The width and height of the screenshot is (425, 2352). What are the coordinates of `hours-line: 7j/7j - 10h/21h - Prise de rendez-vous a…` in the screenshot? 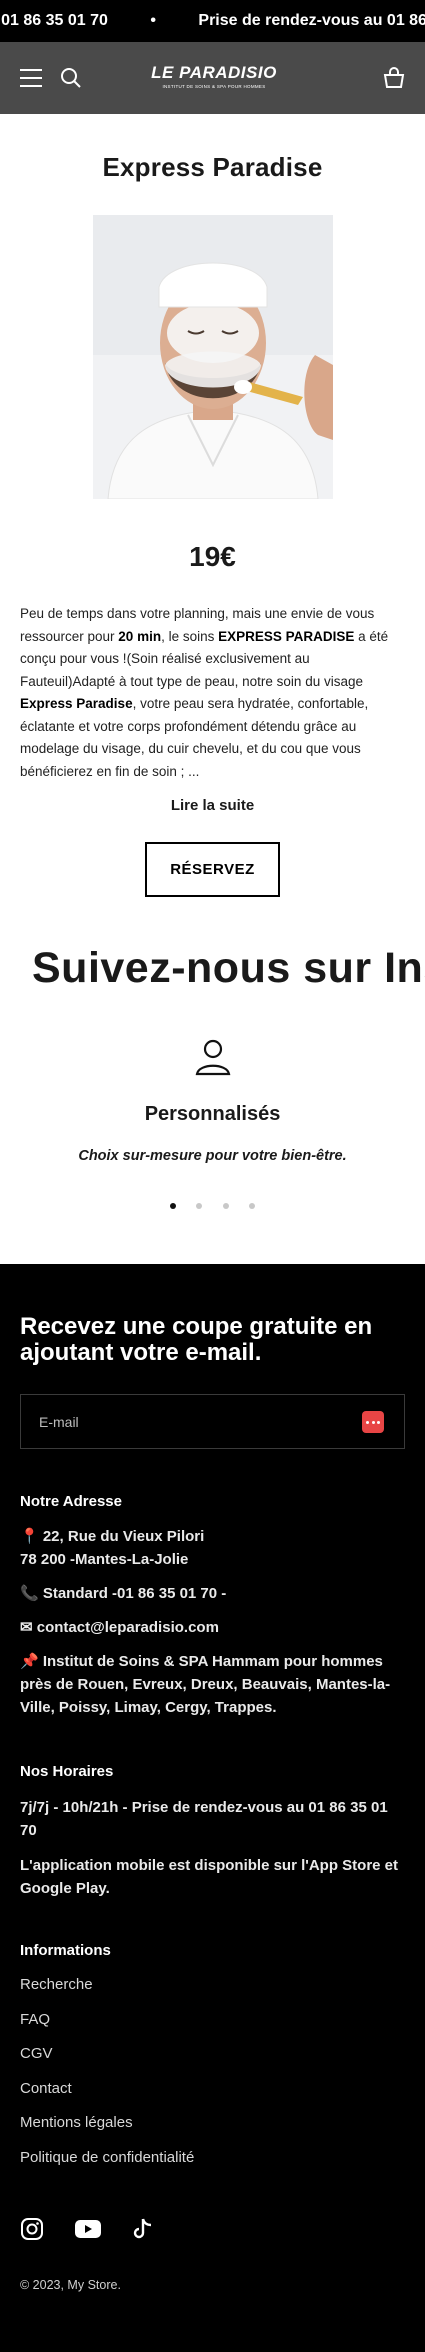 It's located at (204, 1819).